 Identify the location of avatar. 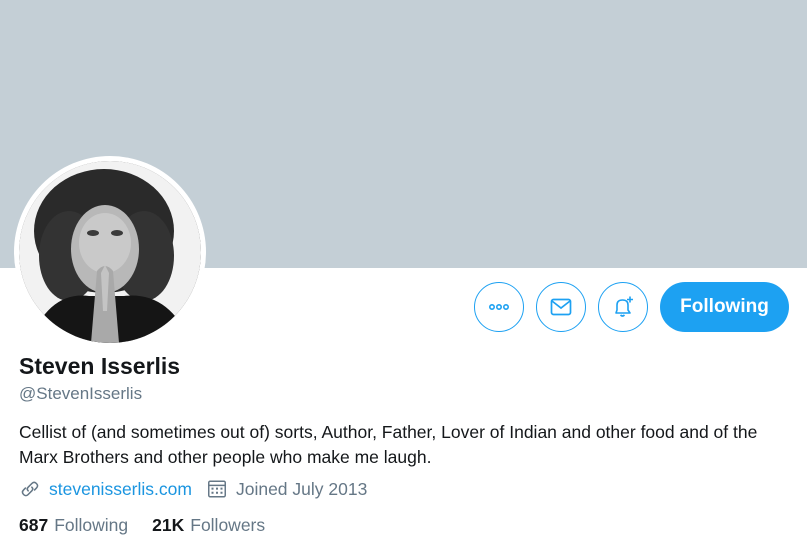
(110, 252).